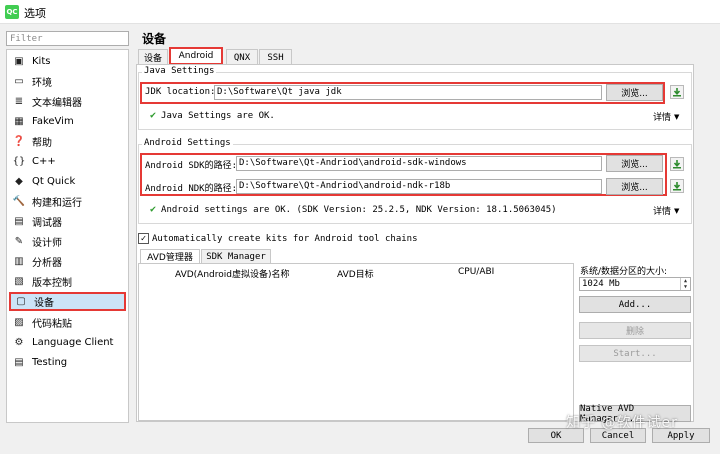 The image size is (720, 454). Describe the element at coordinates (19, 81) in the screenshot. I see `environment-icon: ▭` at that location.